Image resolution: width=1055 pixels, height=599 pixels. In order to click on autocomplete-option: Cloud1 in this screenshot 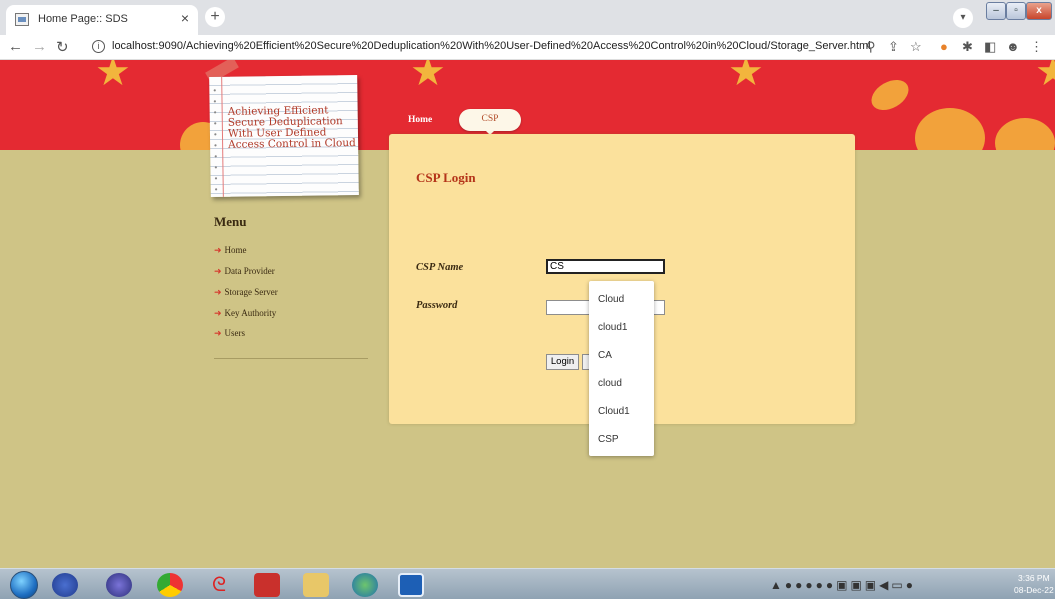, I will do `click(614, 411)`.